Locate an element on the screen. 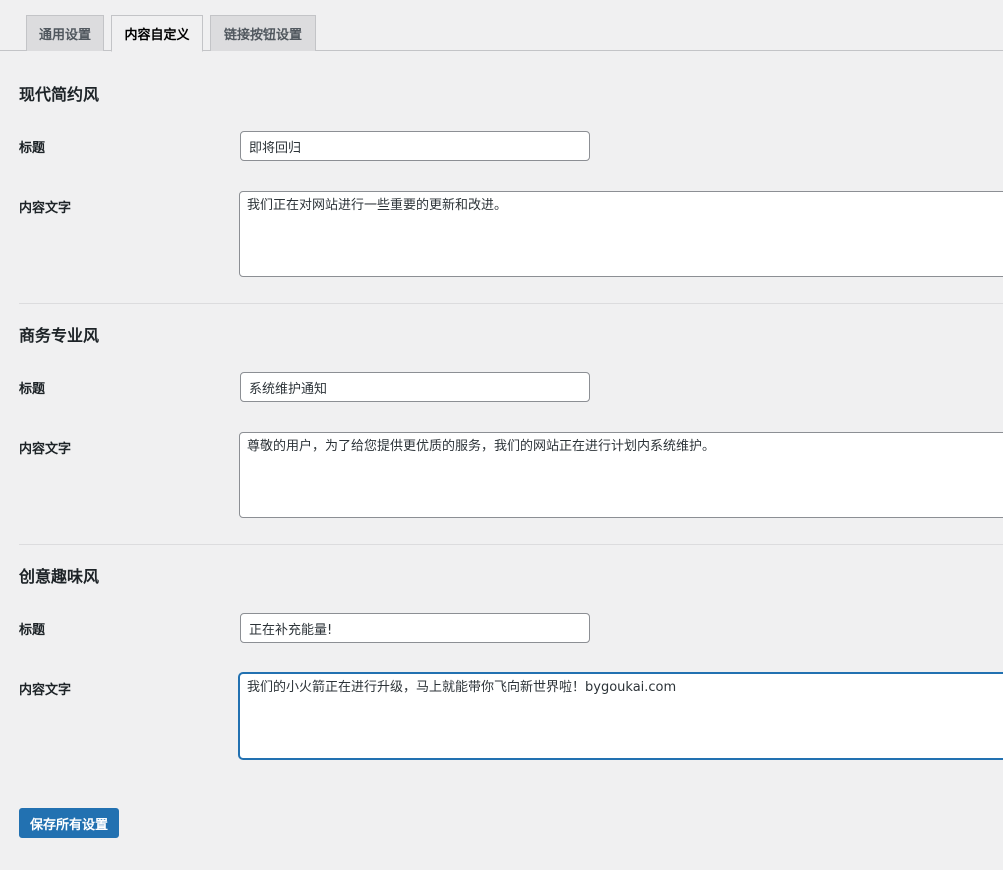  business-title-input is located at coordinates (415, 387).